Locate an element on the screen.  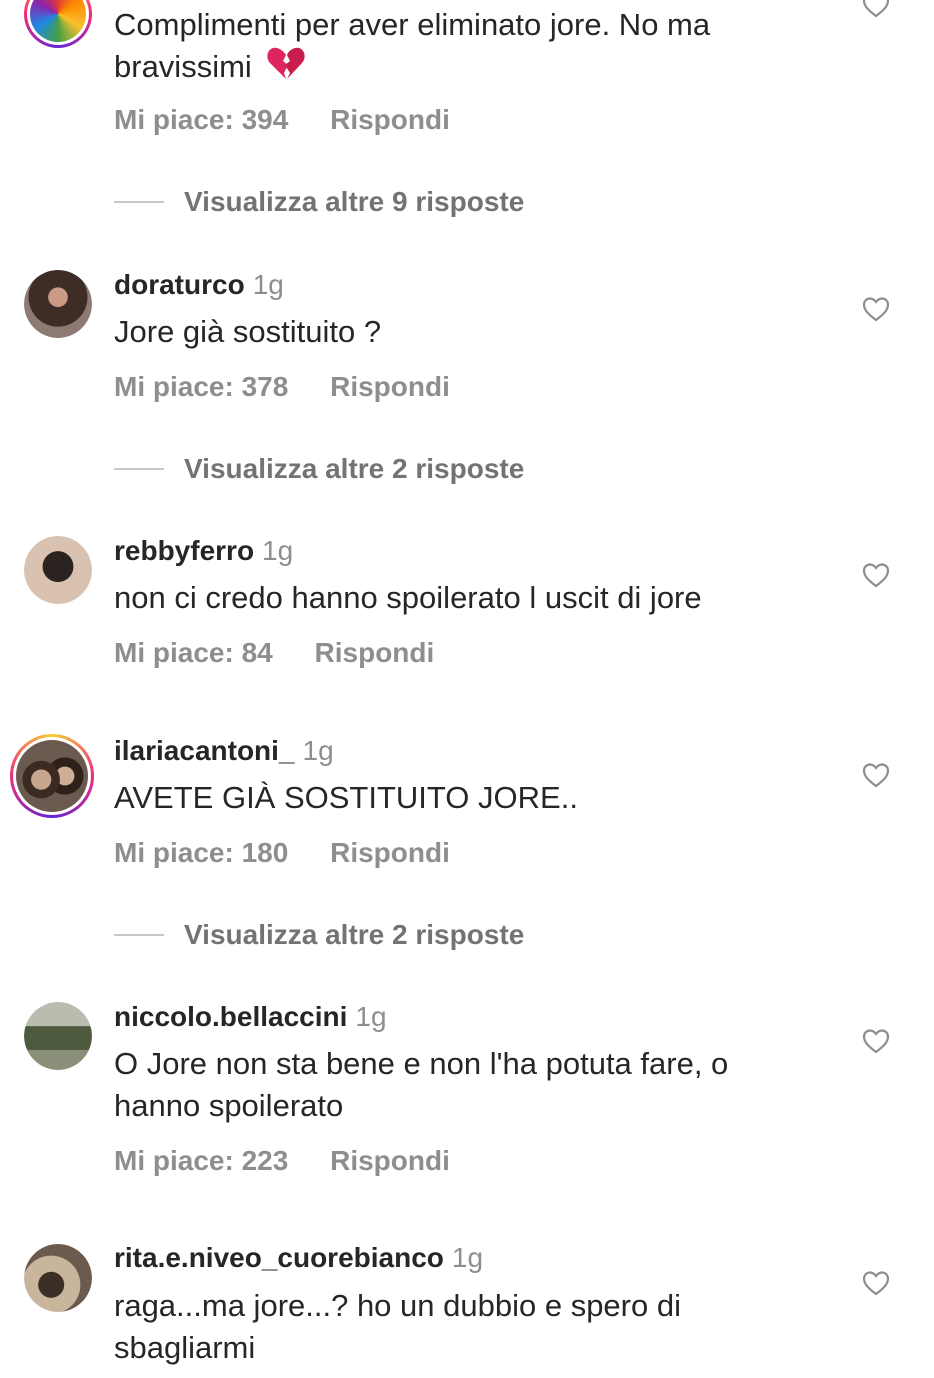
likes-count: Mi piace: 180 is located at coordinates (201, 852).